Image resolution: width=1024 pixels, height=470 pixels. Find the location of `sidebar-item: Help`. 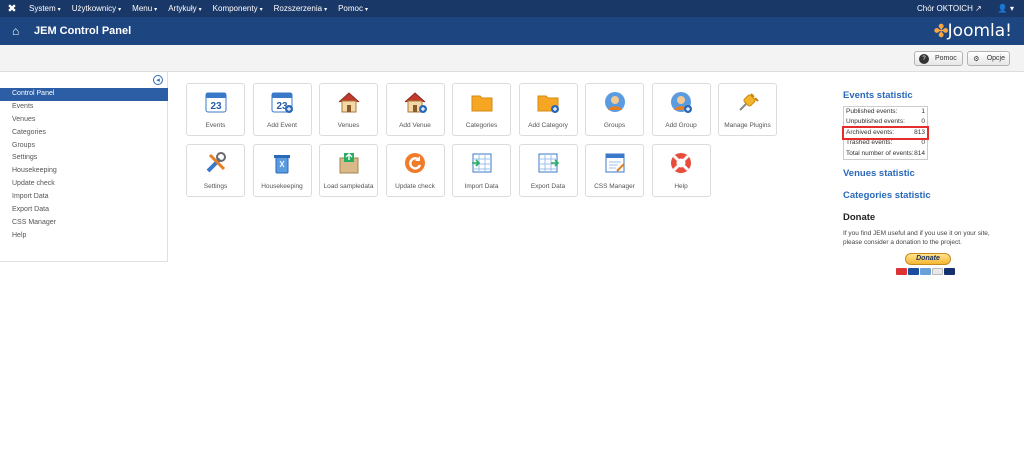

sidebar-item: Help is located at coordinates (84, 236).